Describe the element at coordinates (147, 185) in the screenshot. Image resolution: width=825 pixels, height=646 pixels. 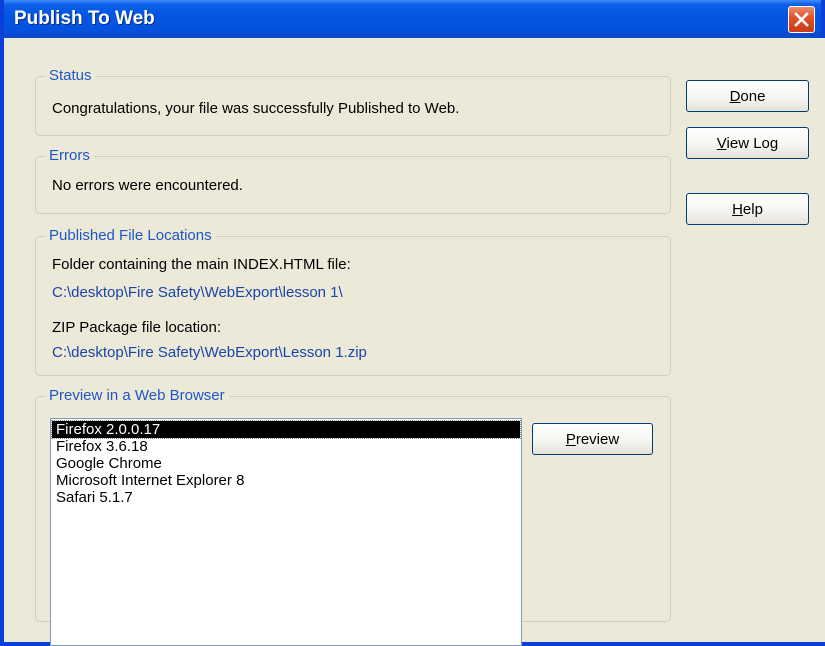
I see `errors-message: No errors were encountered.` at that location.